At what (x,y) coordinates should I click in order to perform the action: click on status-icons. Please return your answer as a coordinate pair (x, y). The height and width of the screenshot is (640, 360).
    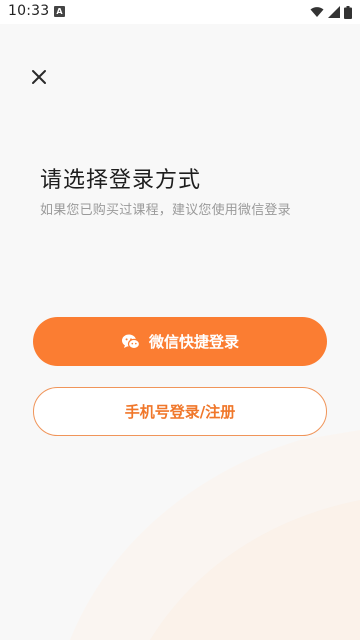
    Looking at the image, I should click on (331, 12).